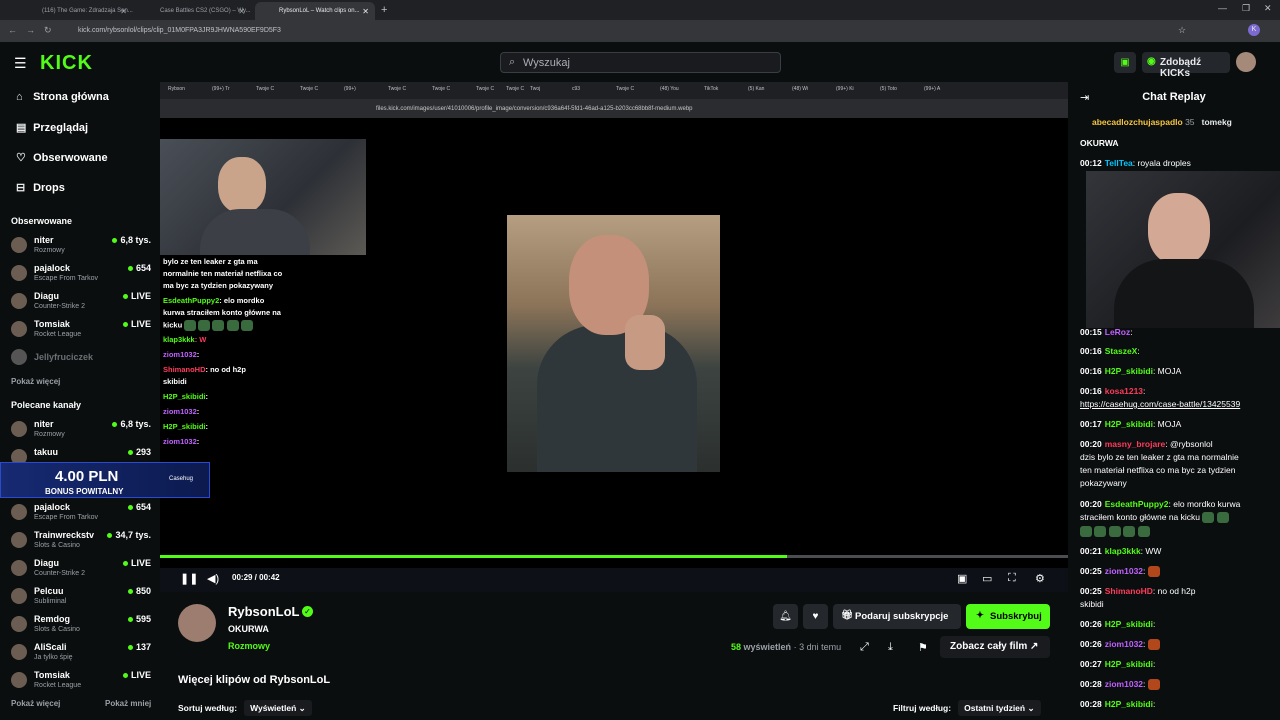  What do you see at coordinates (81, 246) in the screenshot?
I see `followed-channel: niter Rozmowy 6,8 tys.` at bounding box center [81, 246].